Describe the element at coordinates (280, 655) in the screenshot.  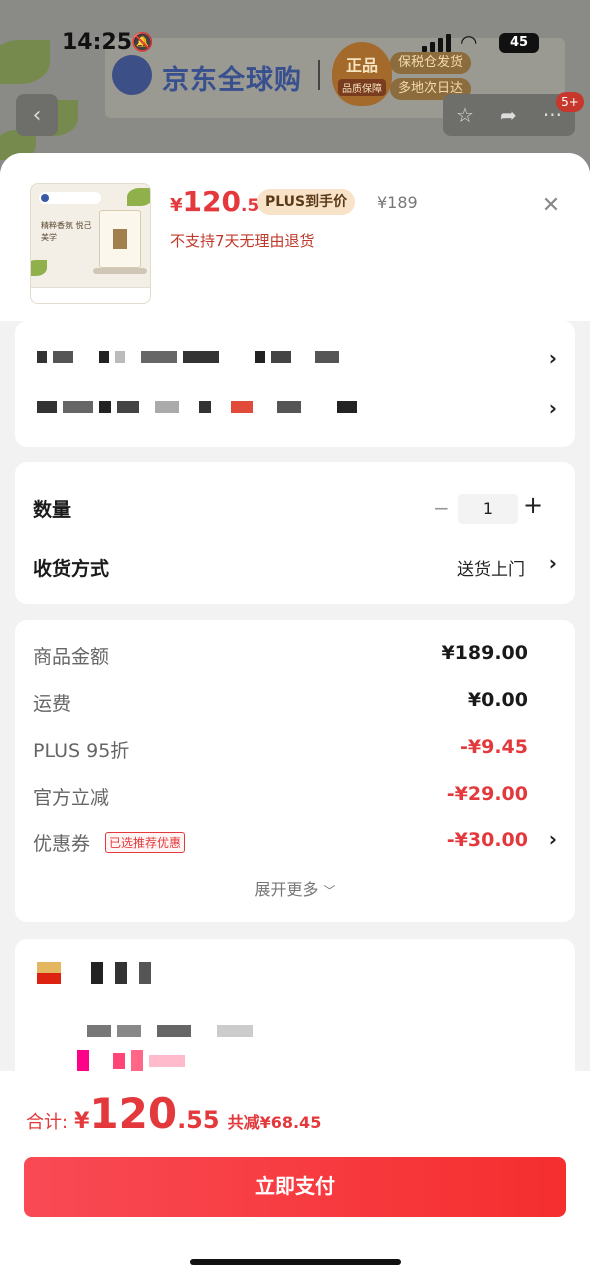
I see `price-row-goods: 商品金额 ¥189.00` at that location.